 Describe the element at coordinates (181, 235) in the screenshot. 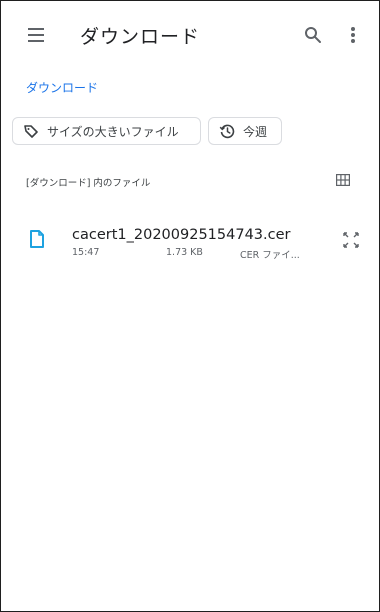

I see `file-name: cacert1_20200925154743.cer` at that location.